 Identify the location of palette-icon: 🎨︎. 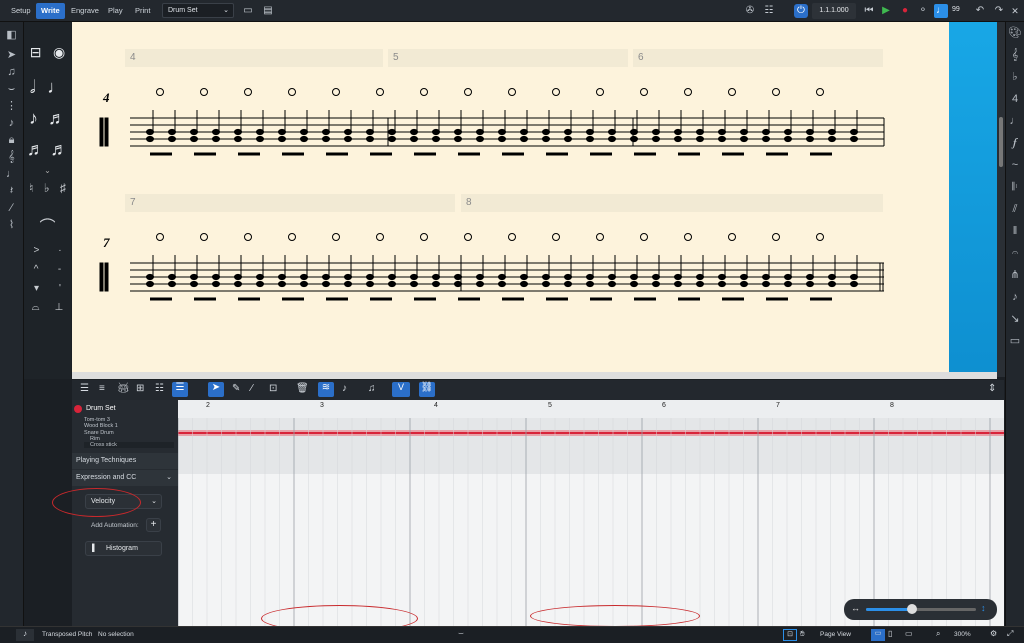
(1015, 33).